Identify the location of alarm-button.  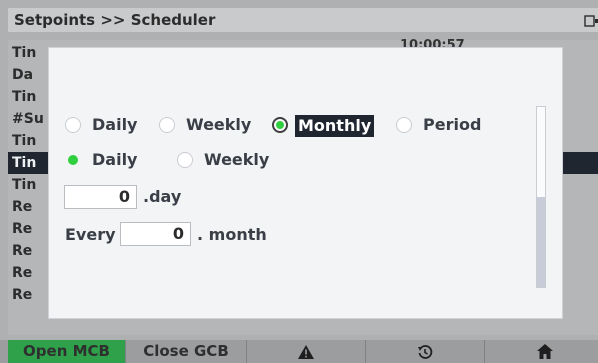
(306, 351).